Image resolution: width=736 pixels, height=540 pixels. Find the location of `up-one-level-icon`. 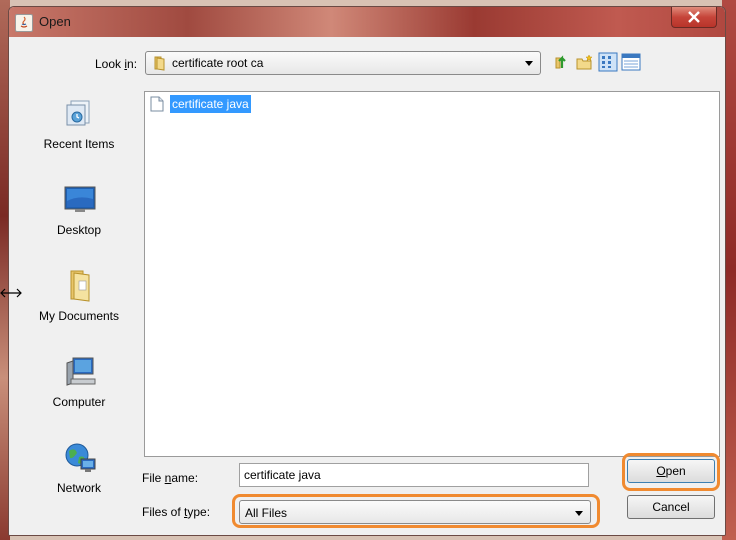

up-one-level-icon is located at coordinates (562, 62).